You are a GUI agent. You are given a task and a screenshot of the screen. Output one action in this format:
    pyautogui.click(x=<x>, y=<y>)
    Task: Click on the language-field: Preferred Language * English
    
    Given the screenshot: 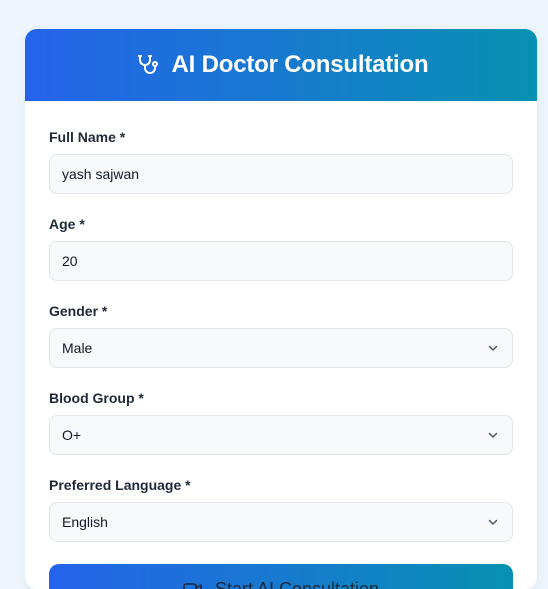 What is the action you would take?
    pyautogui.click(x=281, y=509)
    